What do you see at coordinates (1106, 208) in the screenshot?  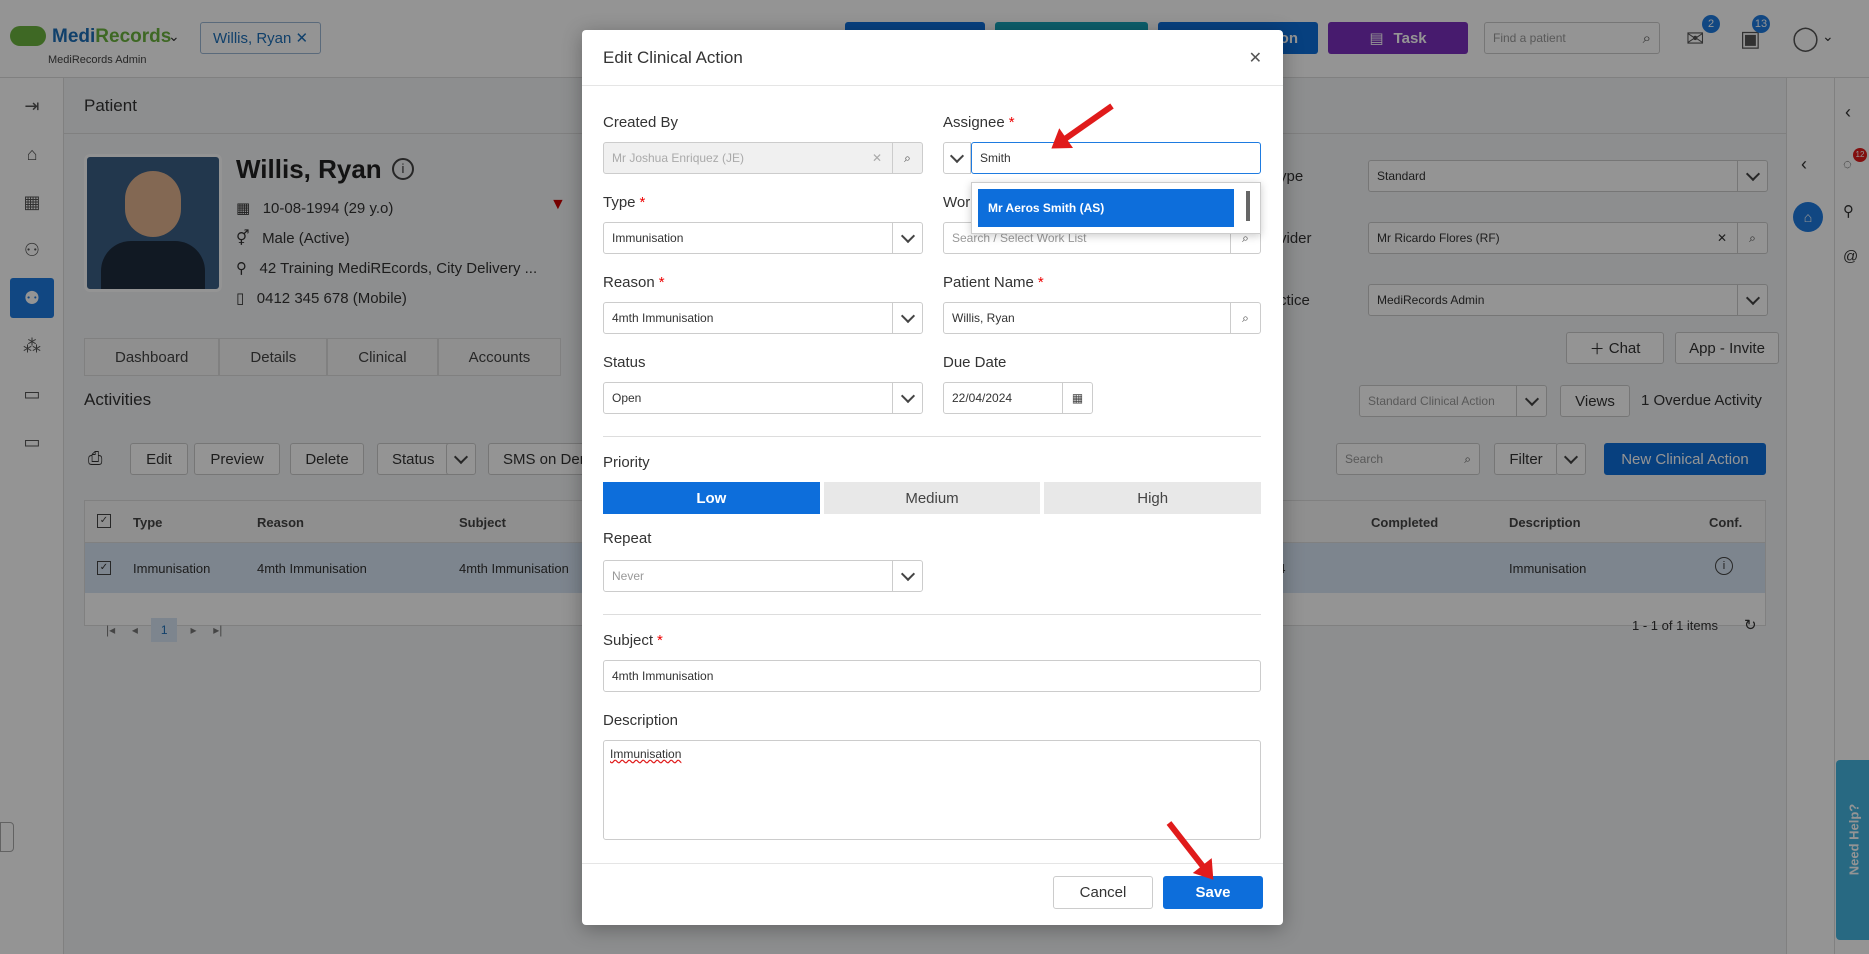 I see `assignee-option: Mr Aeros Smith (AS)` at bounding box center [1106, 208].